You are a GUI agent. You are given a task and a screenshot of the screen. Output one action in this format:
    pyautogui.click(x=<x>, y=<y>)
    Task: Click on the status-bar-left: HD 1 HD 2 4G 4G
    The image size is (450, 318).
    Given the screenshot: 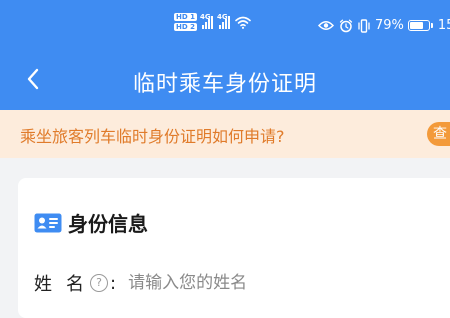 What is the action you would take?
    pyautogui.click(x=212, y=22)
    